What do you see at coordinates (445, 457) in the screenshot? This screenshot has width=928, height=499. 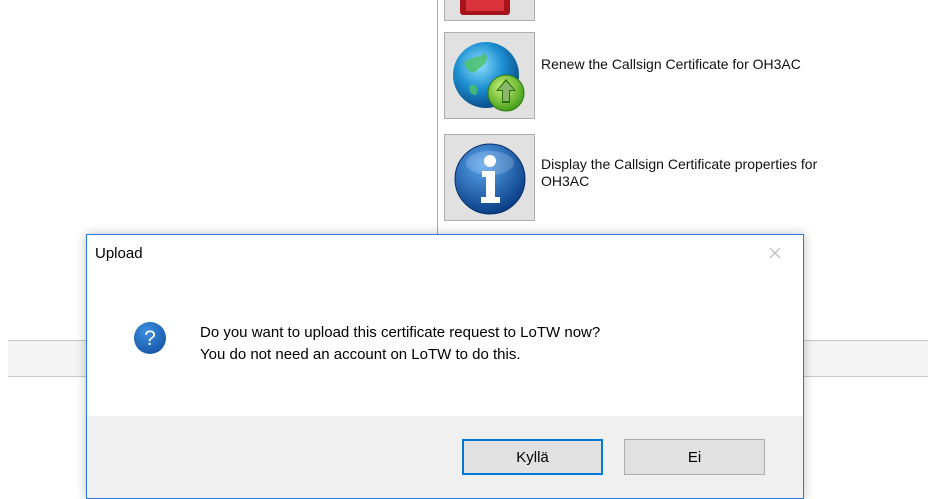 I see `dialog-button-bar: Kyllä Ei` at bounding box center [445, 457].